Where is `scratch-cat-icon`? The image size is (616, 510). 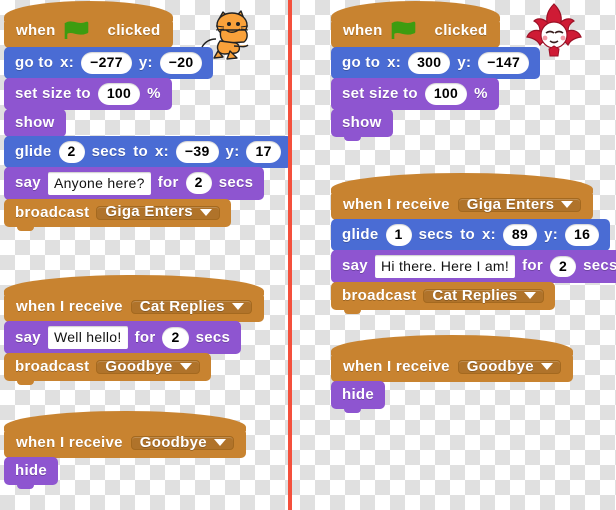
scratch-cat-icon is located at coordinates (225, 35).